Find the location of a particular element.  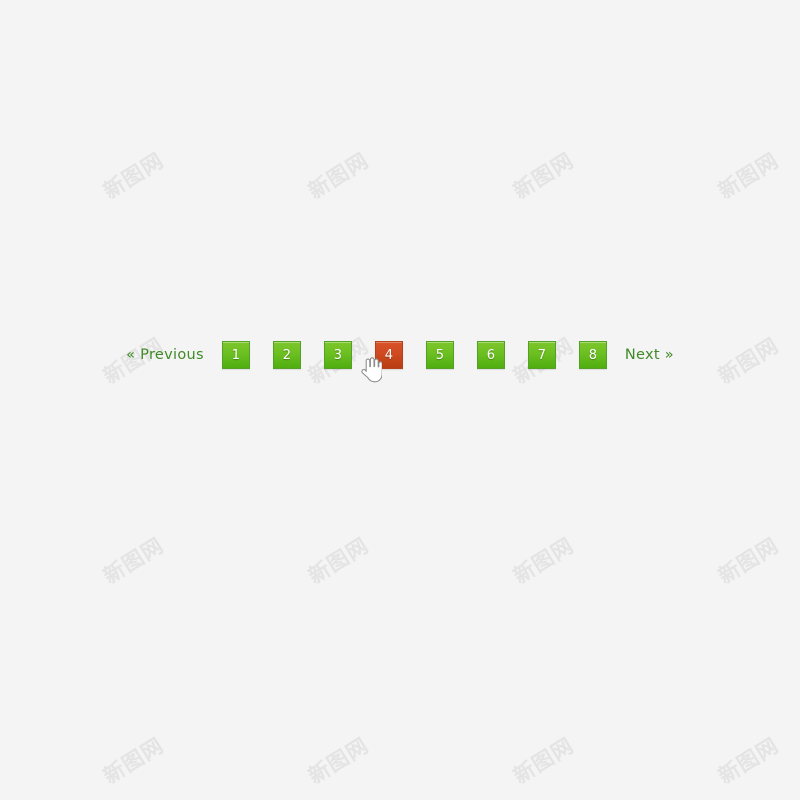

next-page-link: Next » is located at coordinates (649, 355).